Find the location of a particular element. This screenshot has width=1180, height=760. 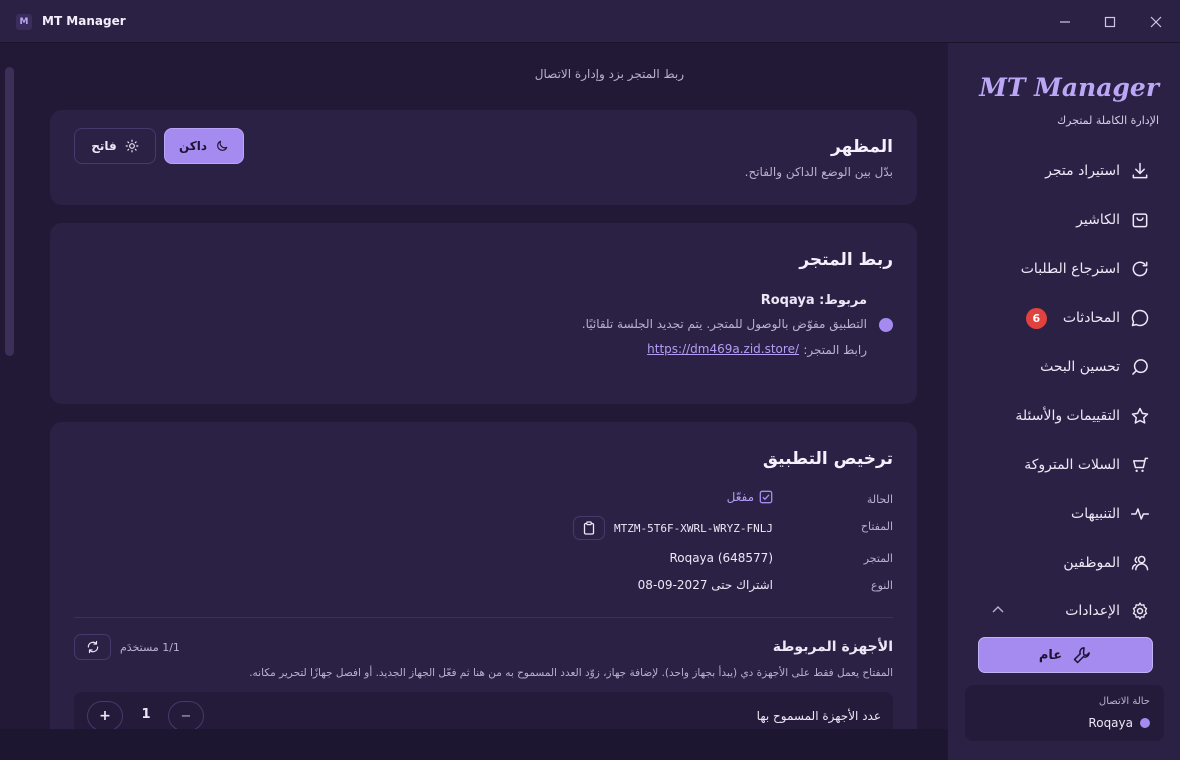

gear-icon is located at coordinates (1140, 611).